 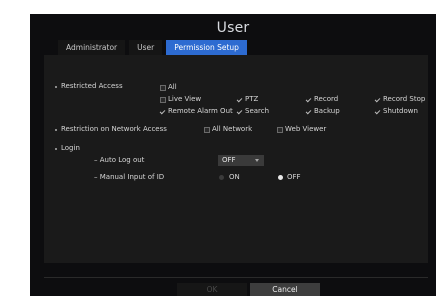 What do you see at coordinates (240, 100) in the screenshot?
I see `ptz-checkbox` at bounding box center [240, 100].